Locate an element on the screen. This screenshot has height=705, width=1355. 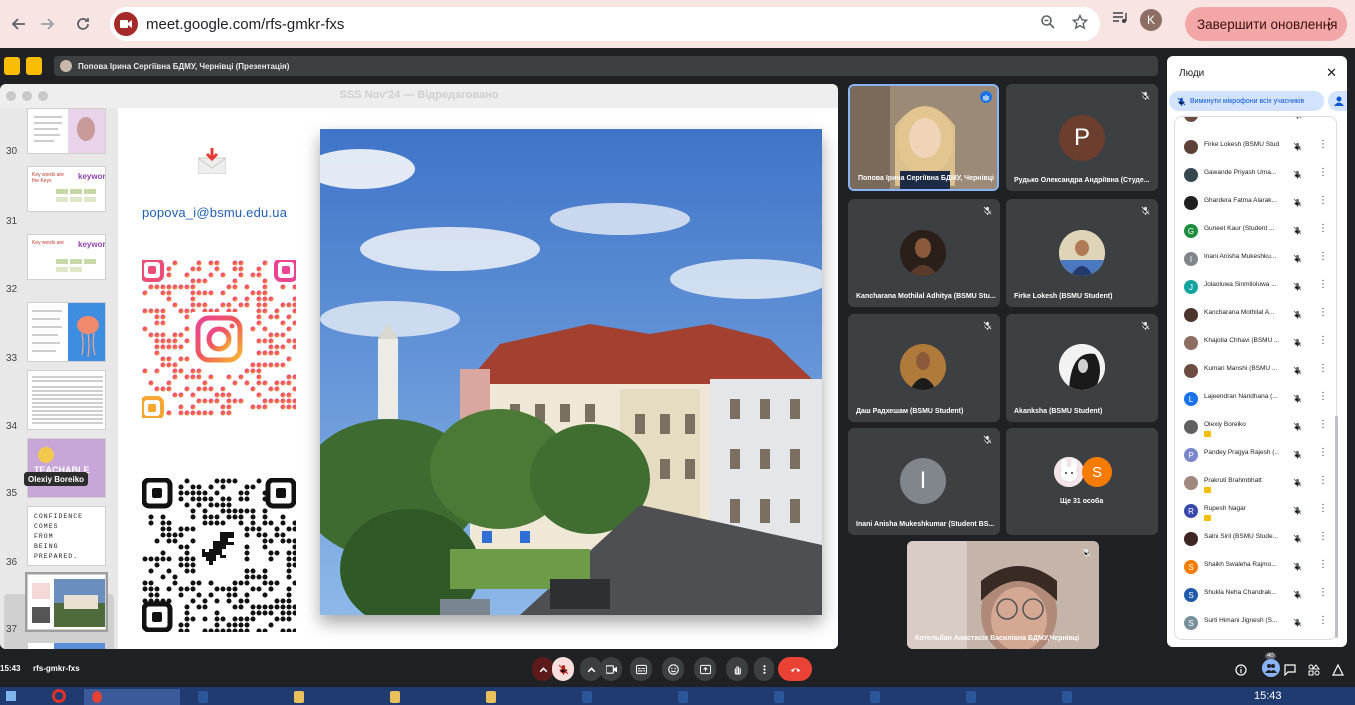
present-screen-button is located at coordinates (705, 669).